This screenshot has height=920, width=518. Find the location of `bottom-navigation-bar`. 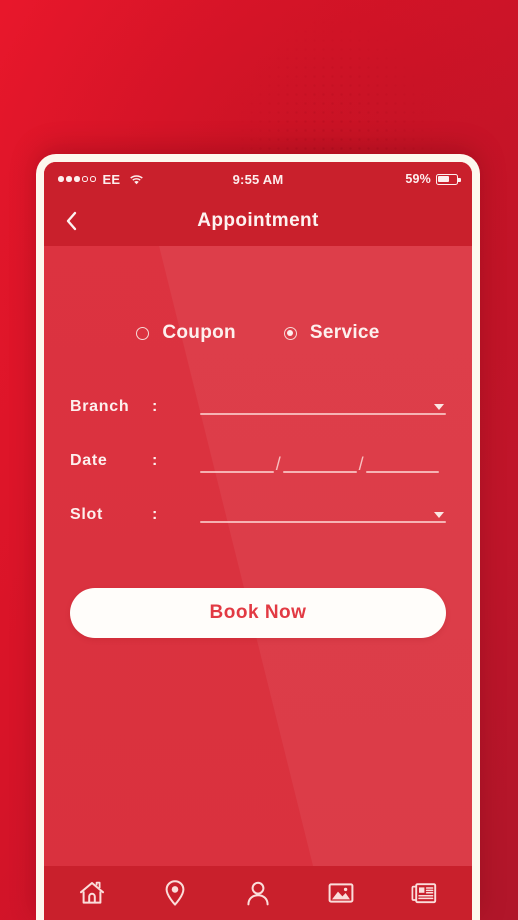

bottom-navigation-bar is located at coordinates (258, 893).